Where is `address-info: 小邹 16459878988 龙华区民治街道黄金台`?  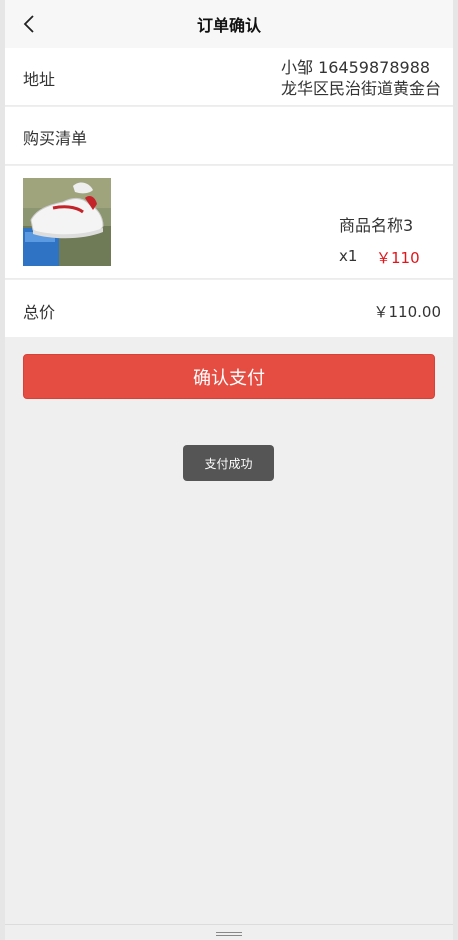 address-info: 小邹 16459878988 龙华区民治街道黄金台 is located at coordinates (361, 78).